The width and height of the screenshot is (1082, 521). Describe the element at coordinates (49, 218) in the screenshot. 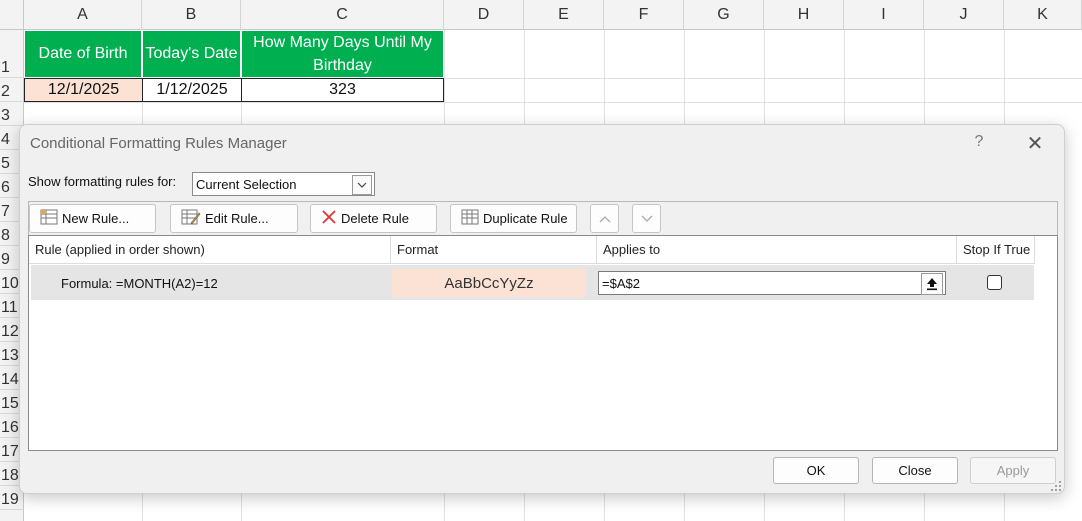

I see `new-rule-icon` at that location.